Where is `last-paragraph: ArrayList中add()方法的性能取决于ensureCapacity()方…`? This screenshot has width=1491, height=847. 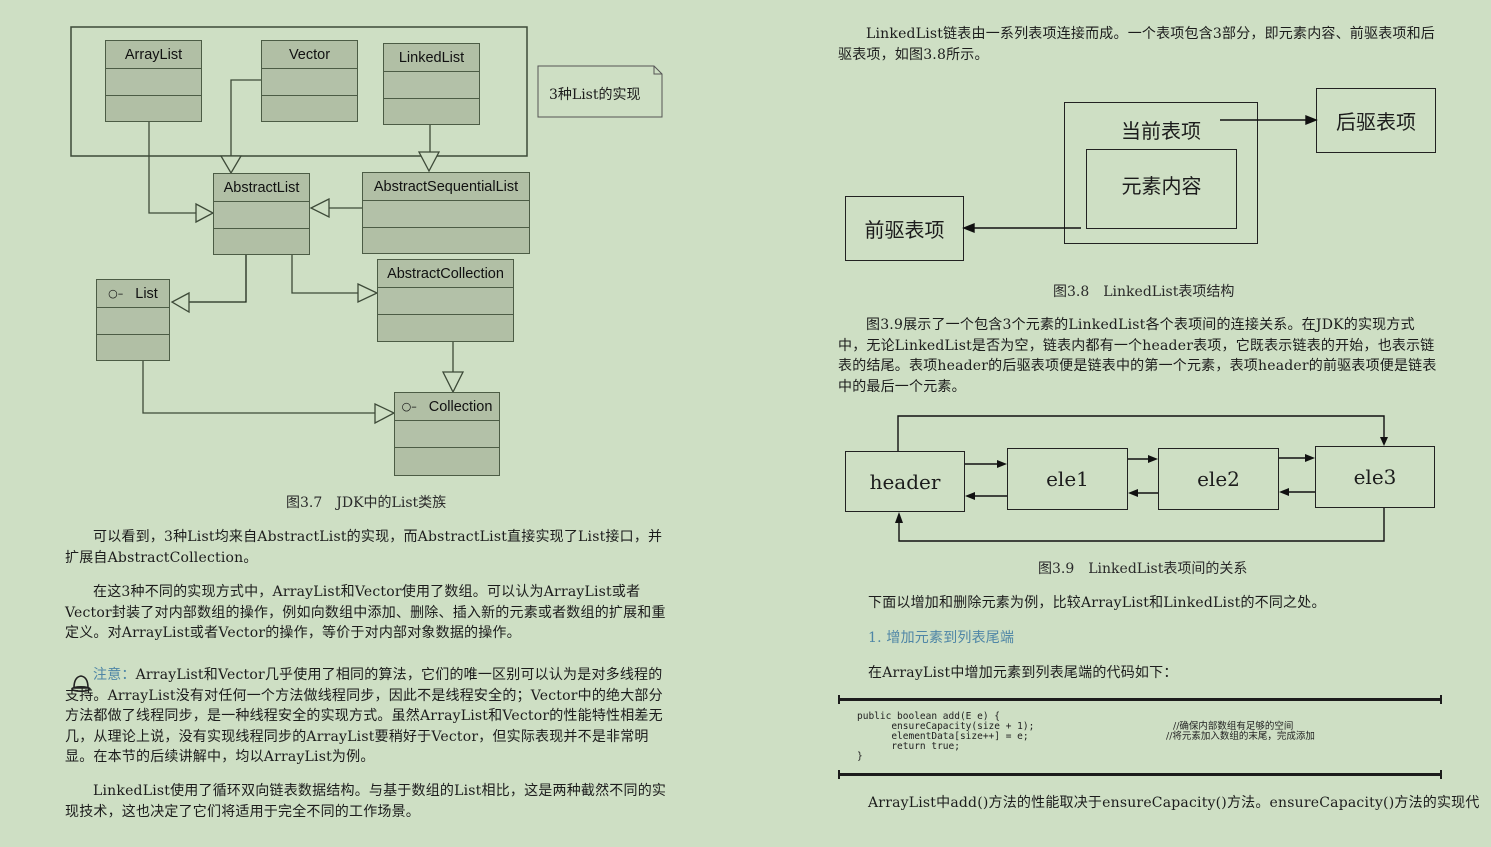
last-paragraph: ArrayList中add()方法的性能取决于ensureCapacity()方… is located at coordinates (1173, 803).